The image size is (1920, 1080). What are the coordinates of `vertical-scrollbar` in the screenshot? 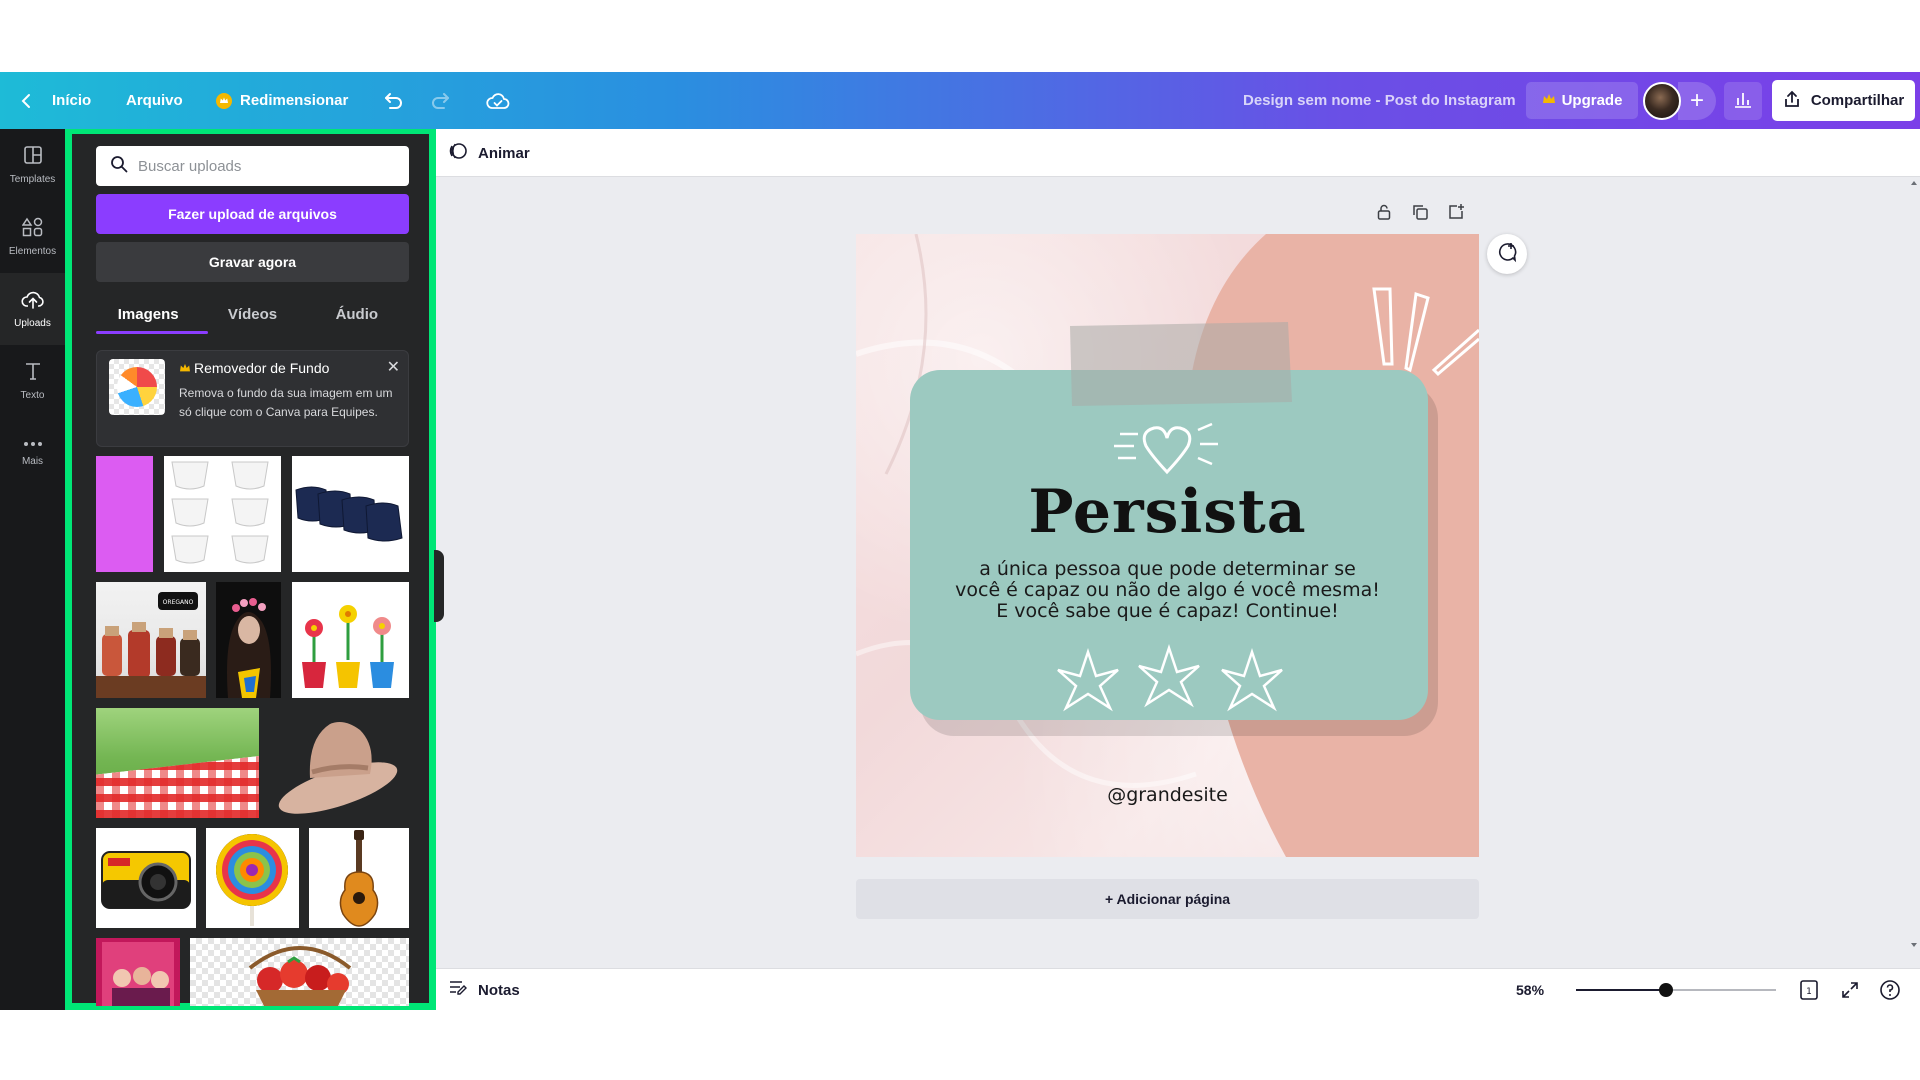 It's located at (1914, 566).